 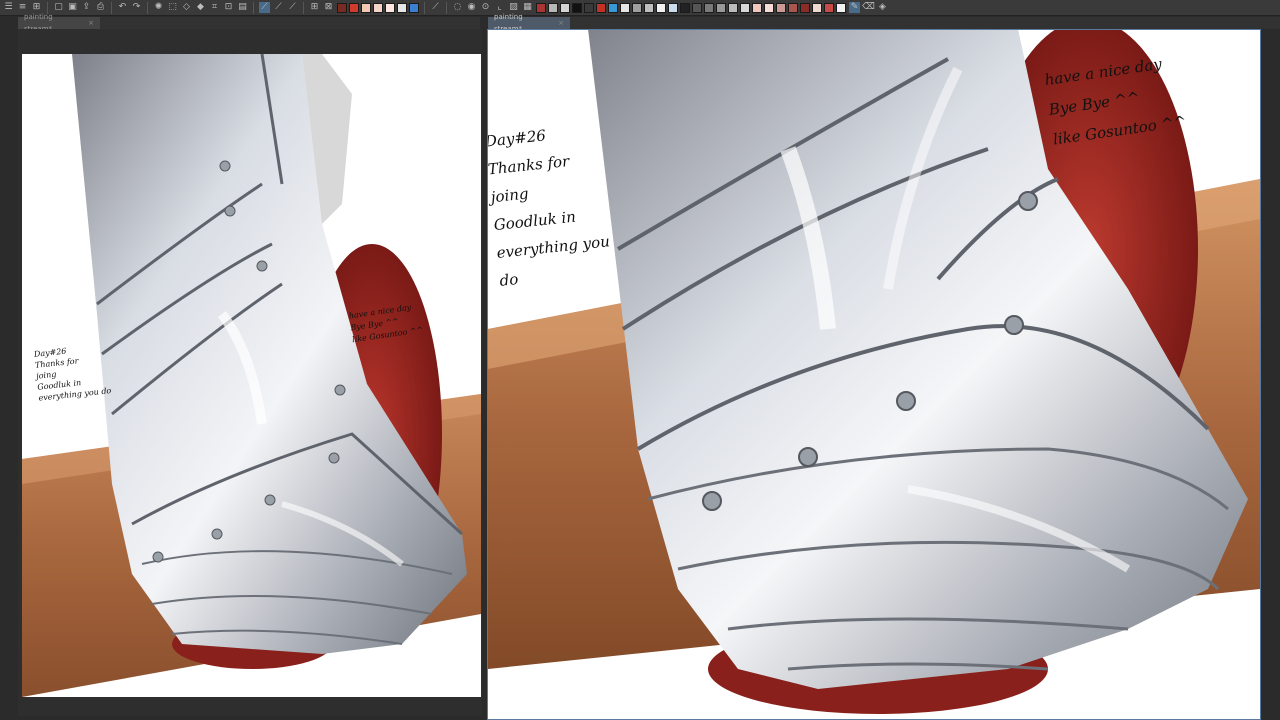 I want to click on brush-icon: ⟋, so click(x=292, y=7).